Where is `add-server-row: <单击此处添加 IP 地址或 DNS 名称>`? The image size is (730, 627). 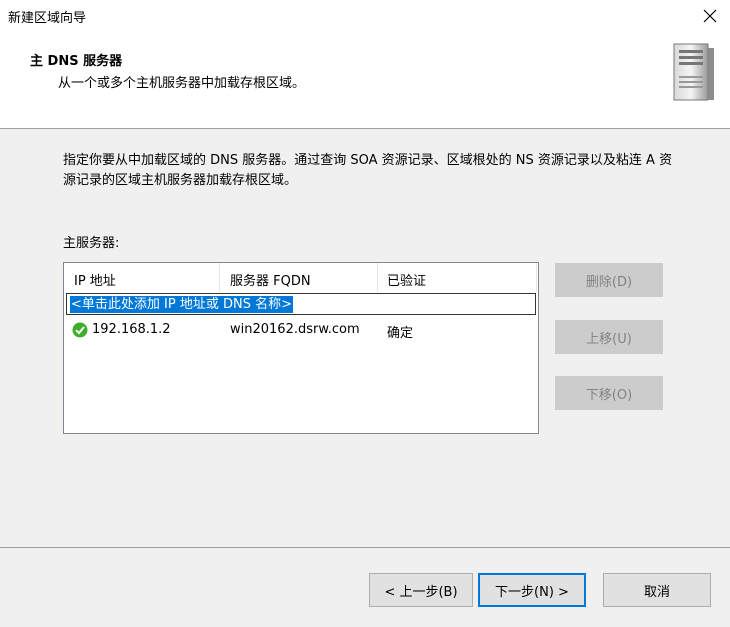 add-server-row: <单击此处添加 IP 地址或 DNS 名称> is located at coordinates (301, 304).